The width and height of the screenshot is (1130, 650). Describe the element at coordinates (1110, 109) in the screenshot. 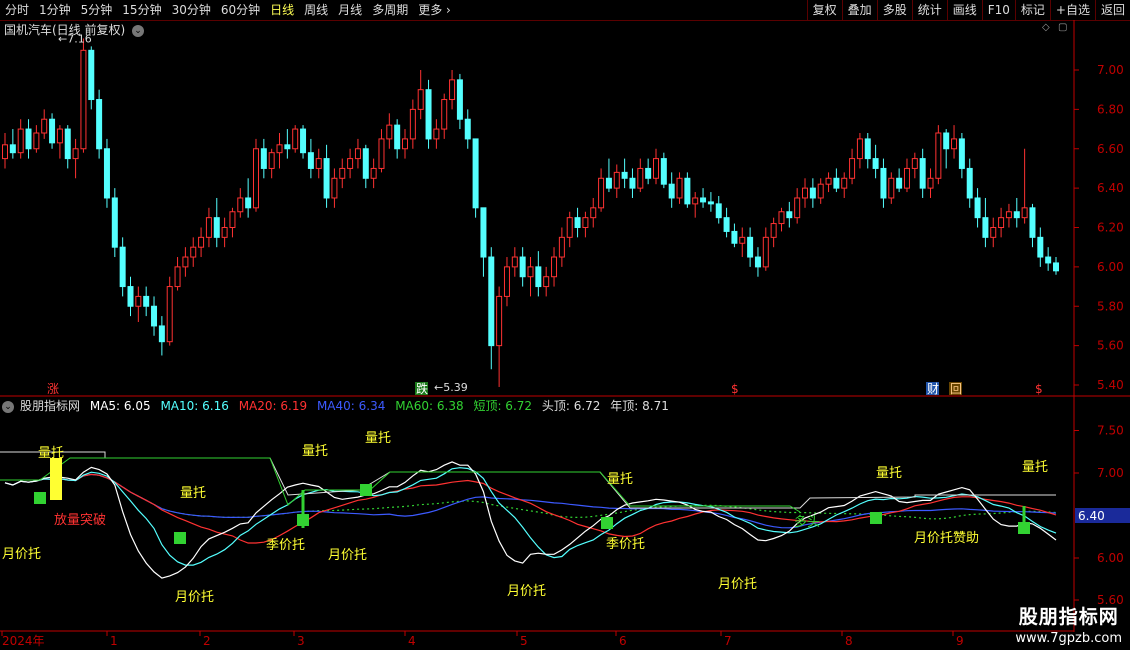

I see `price-axis-label: 6.80` at that location.